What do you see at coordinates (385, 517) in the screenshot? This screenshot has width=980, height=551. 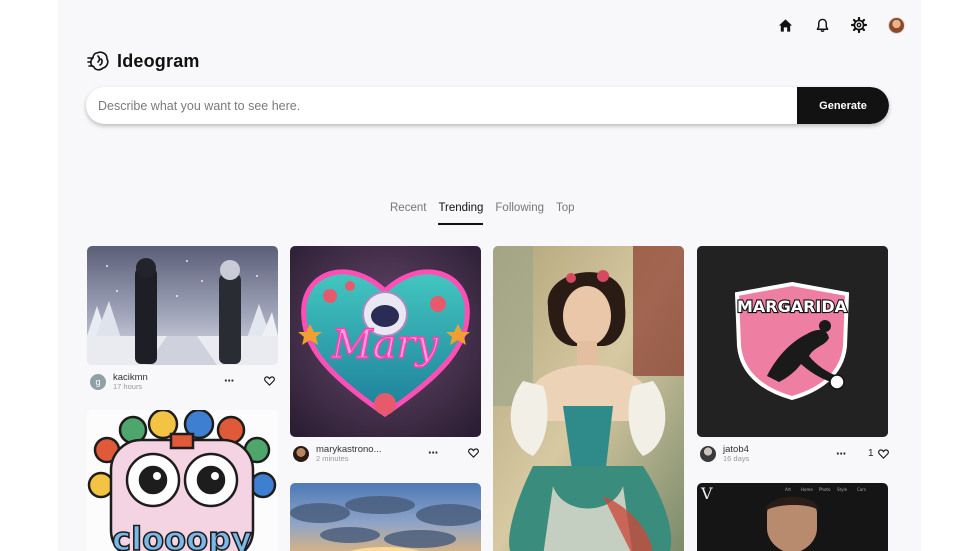 I see `gallery-image-sunset-clouds` at bounding box center [385, 517].